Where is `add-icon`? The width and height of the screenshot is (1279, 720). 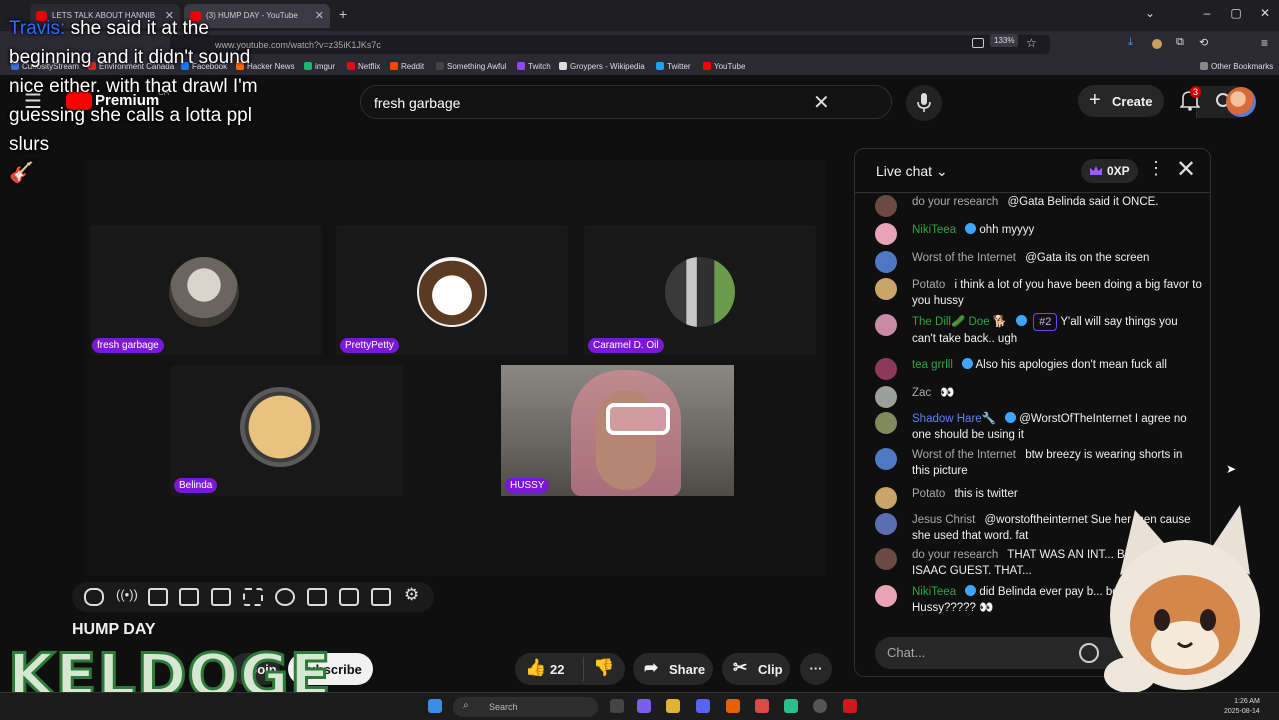
add-icon is located at coordinates (317, 597).